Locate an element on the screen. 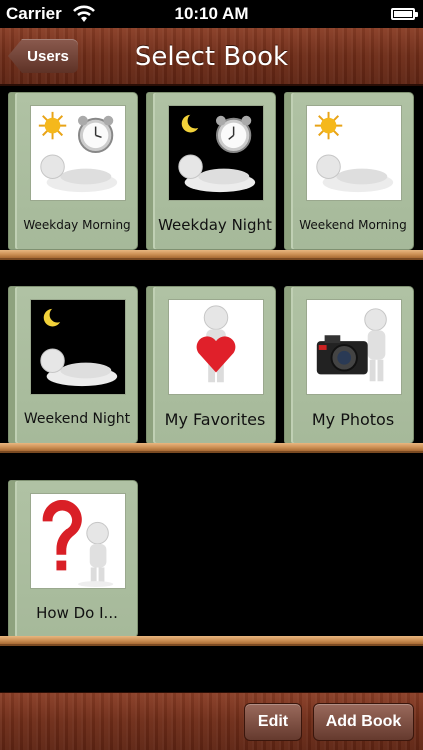  figure-with-camera-icon is located at coordinates (354, 347).